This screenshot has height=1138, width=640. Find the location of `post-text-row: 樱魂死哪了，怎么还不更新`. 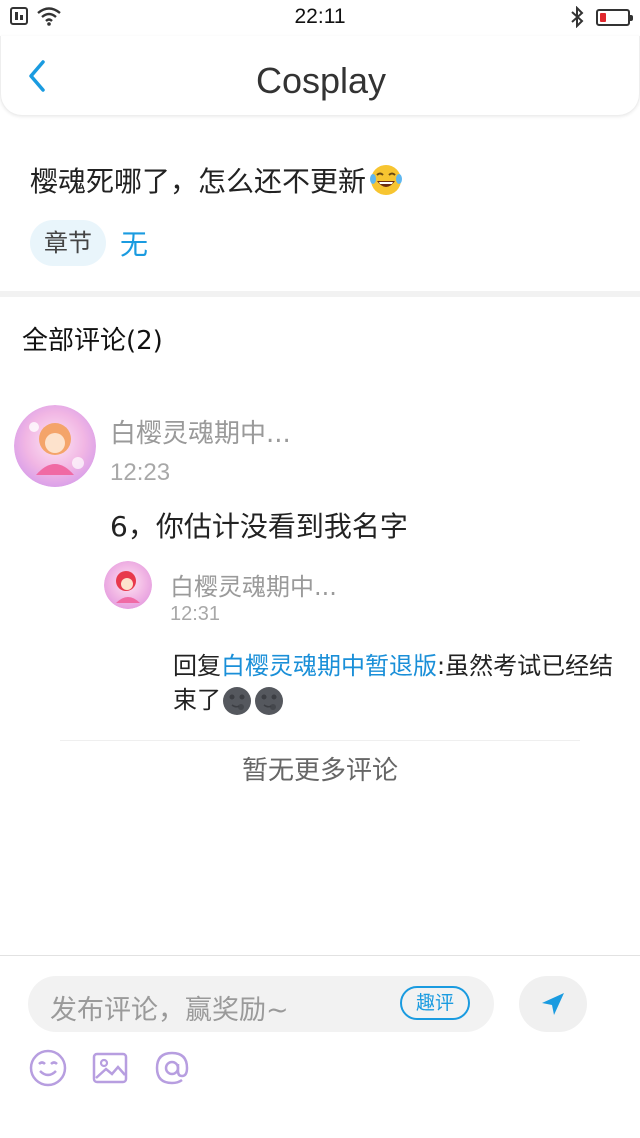

post-text-row: 樱魂死哪了，怎么还不更新 is located at coordinates (217, 180).